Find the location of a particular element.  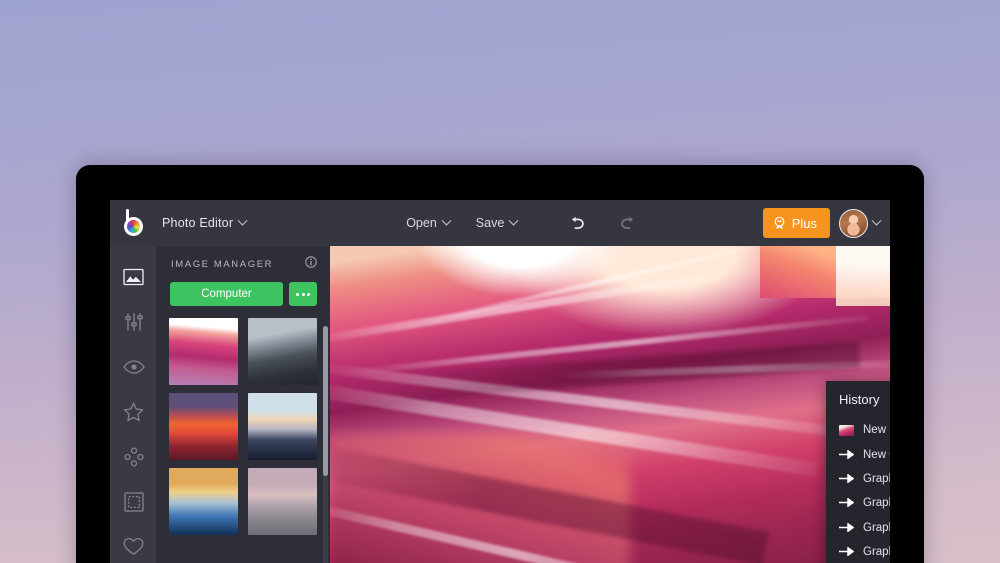

redo-button is located at coordinates (628, 223).